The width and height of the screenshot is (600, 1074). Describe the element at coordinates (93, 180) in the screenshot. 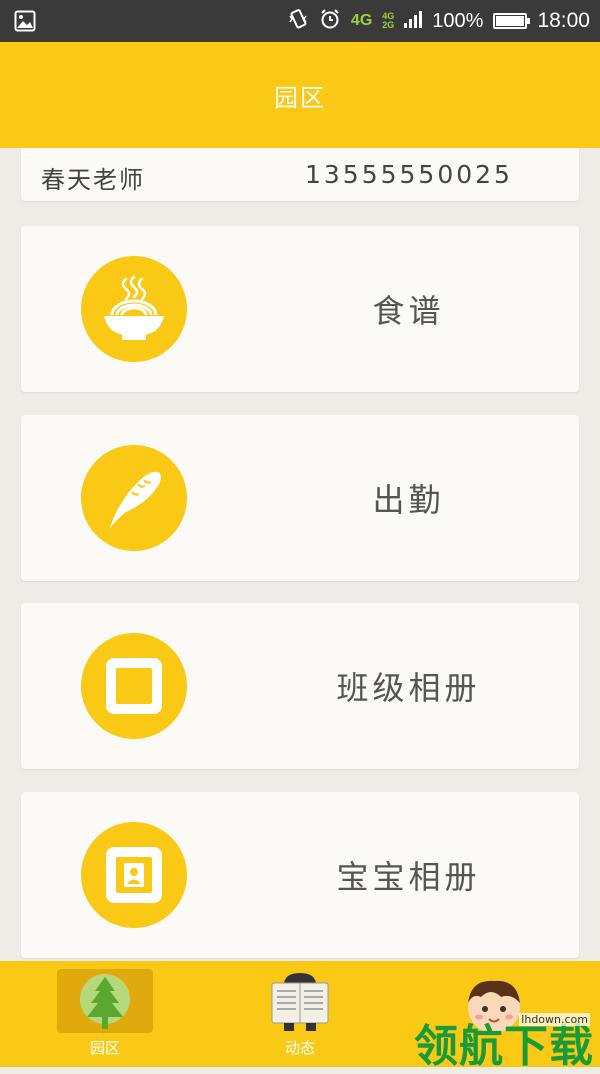

I see `teacher-name: 春天老师` at that location.